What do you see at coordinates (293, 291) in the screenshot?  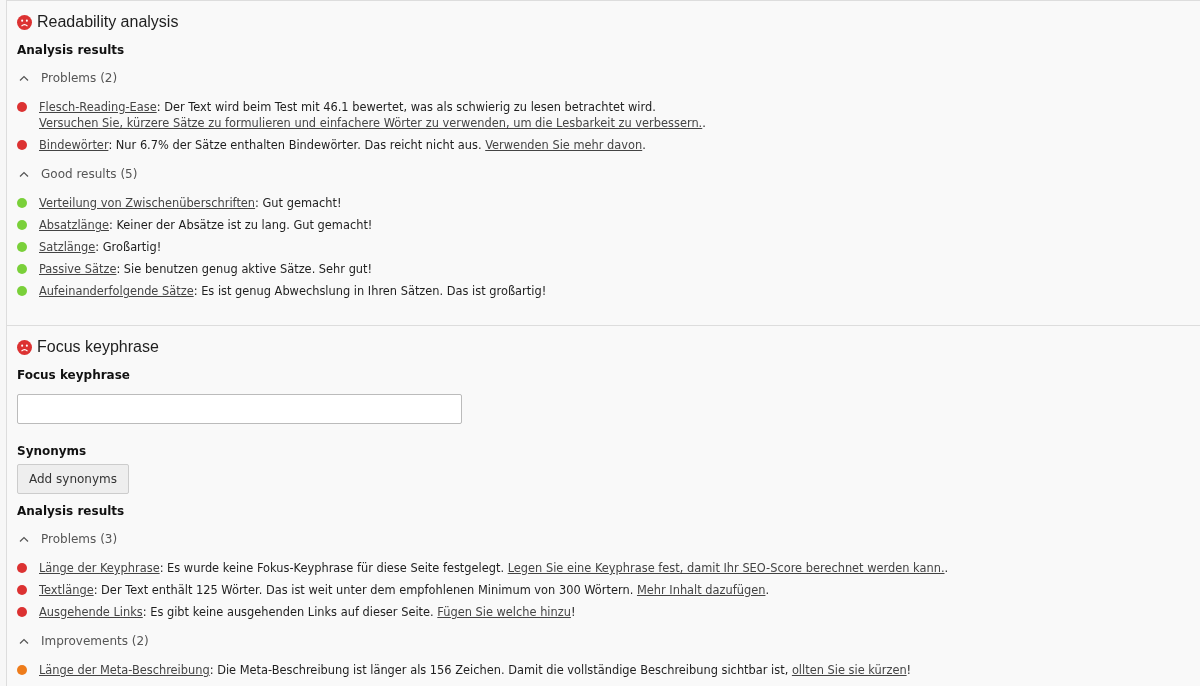 I see `result-text: Aufeinanderfolgende Sätze: Es ist genug Abwechslung in Ihren Sätzen. Das ist großartig!` at bounding box center [293, 291].